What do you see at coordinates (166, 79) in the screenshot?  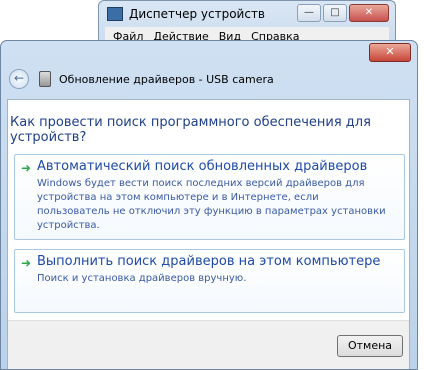 I see `dialog-title: Обновление драйверов - USB camera` at bounding box center [166, 79].